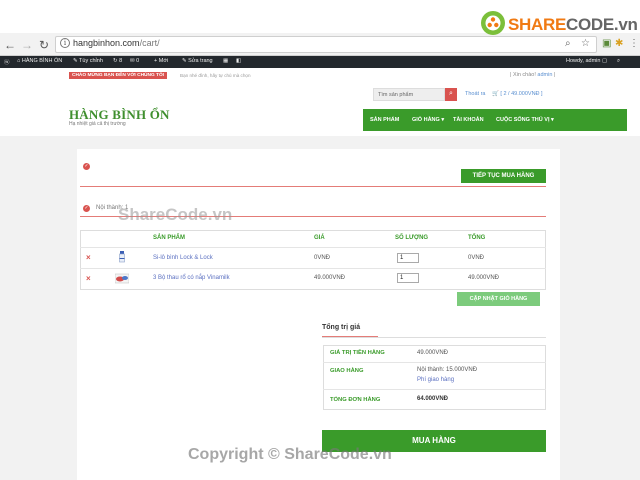 This screenshot has height=480, width=640. I want to click on mini-cart: 🛒 [ 2 / 49.000VNĐ ], so click(517, 94).